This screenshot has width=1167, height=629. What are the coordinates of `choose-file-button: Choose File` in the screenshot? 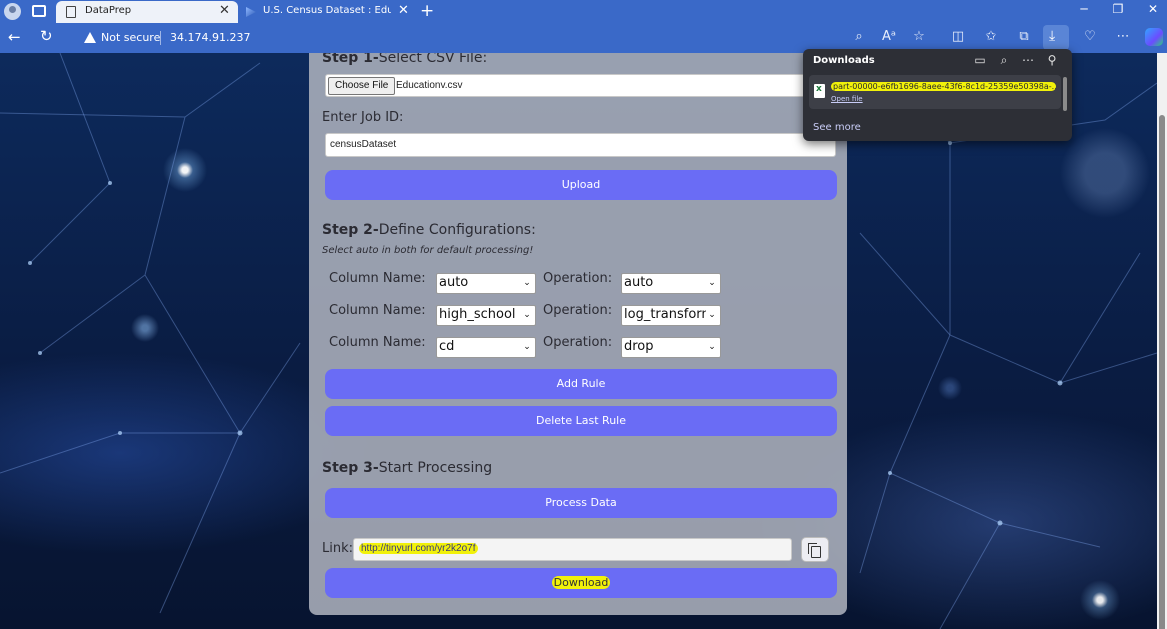 It's located at (362, 86).